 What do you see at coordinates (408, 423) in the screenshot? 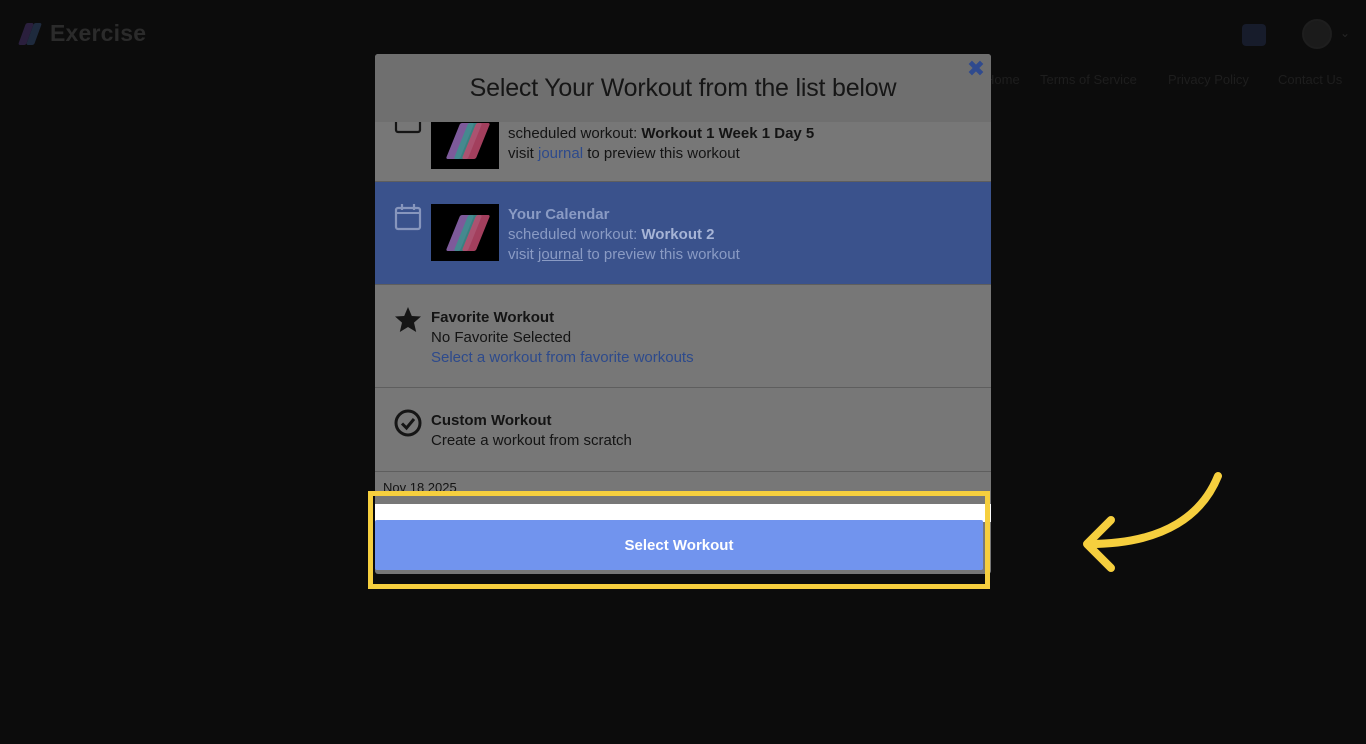
I see `check-circle-icon` at bounding box center [408, 423].